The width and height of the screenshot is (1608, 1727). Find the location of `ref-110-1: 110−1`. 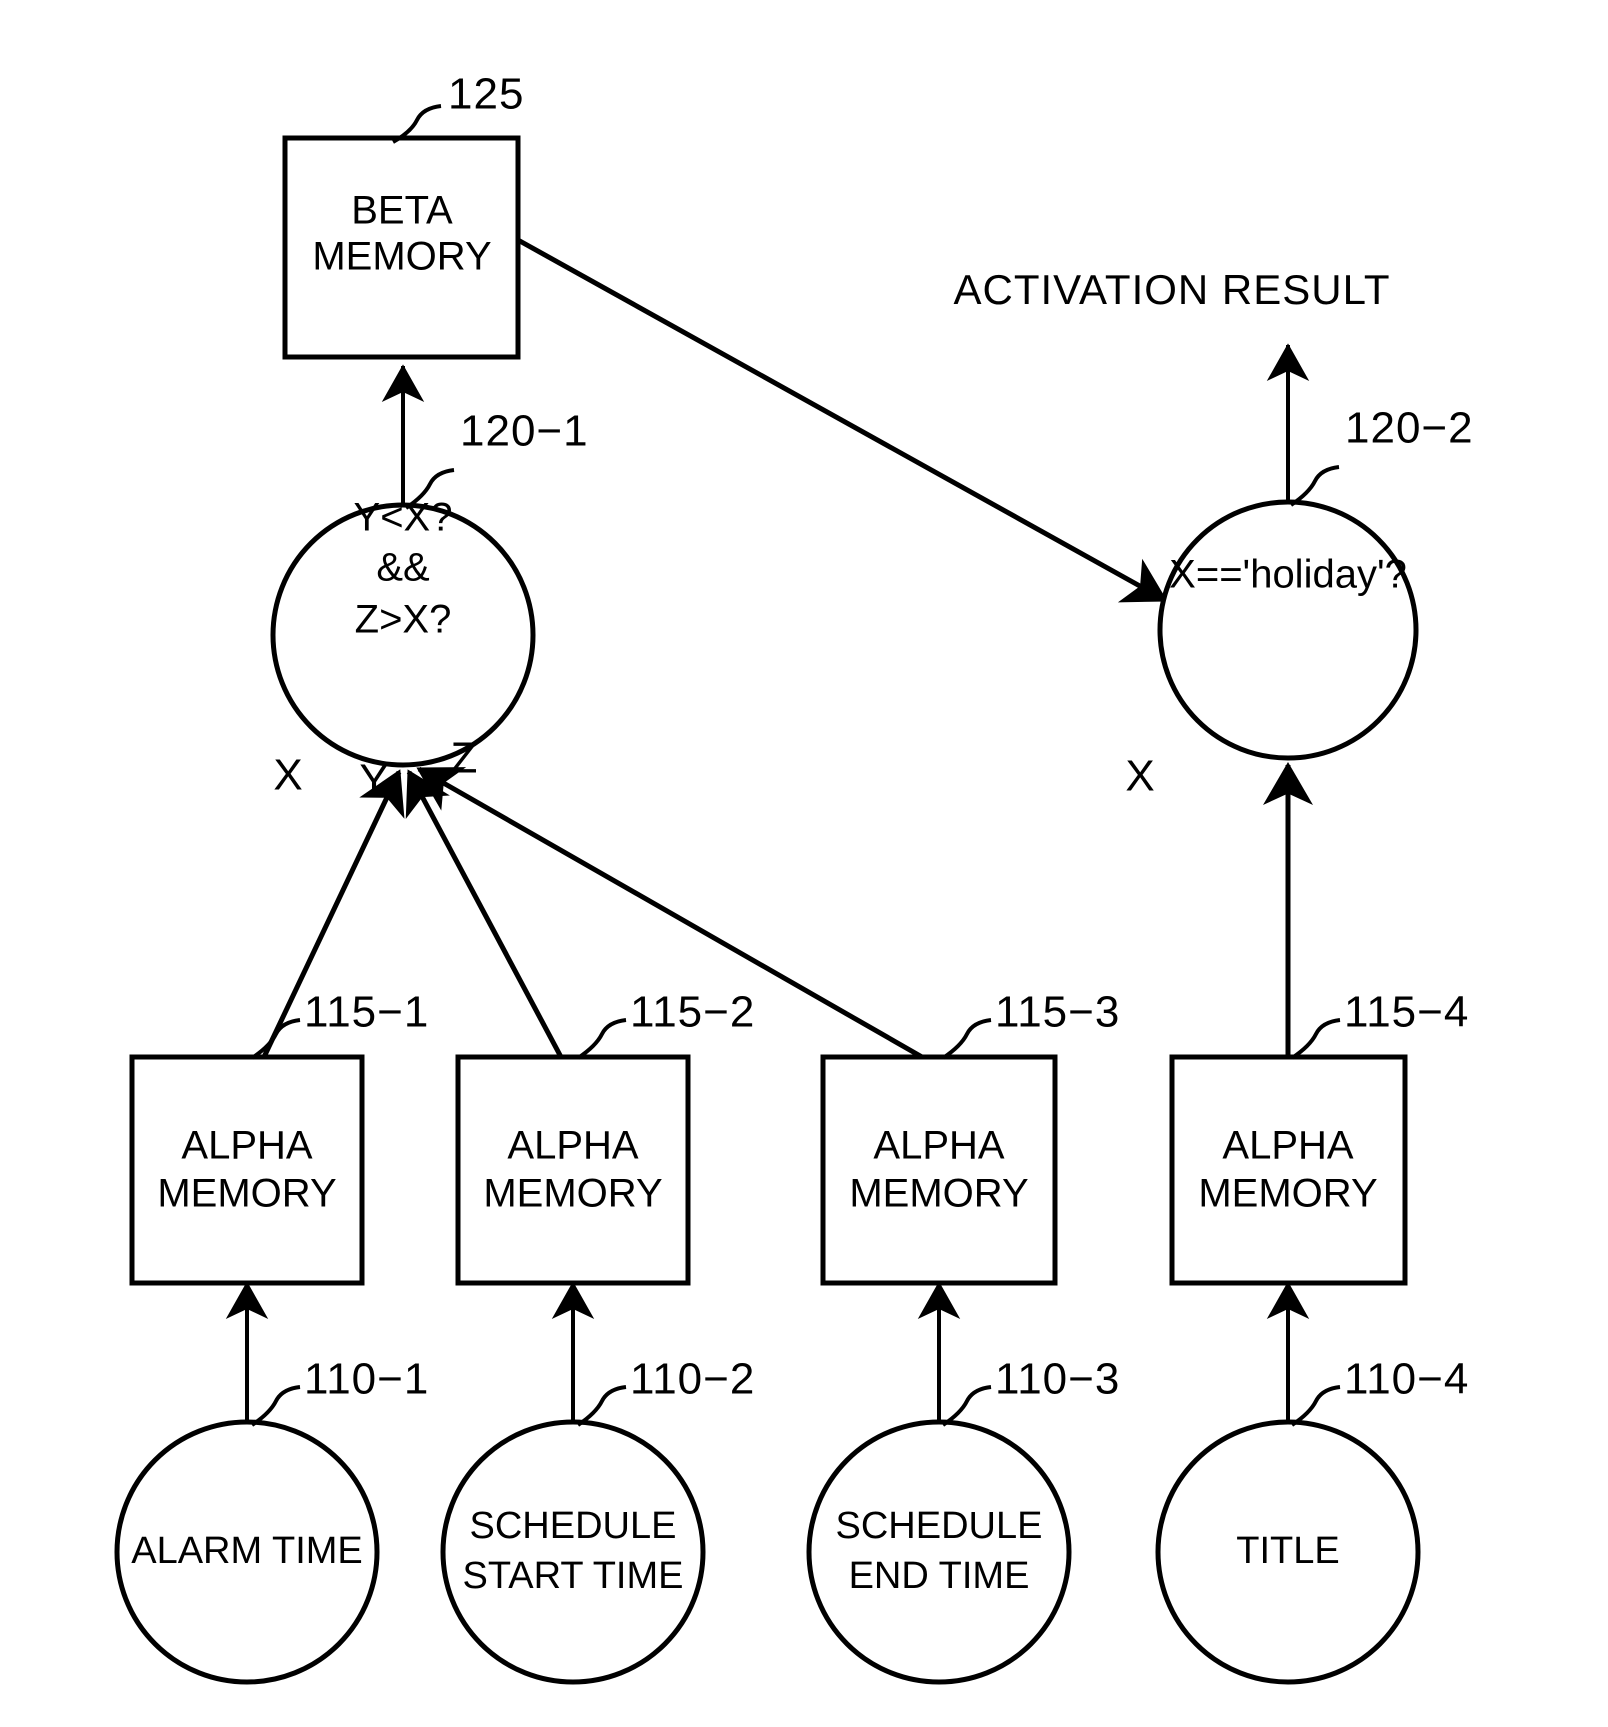

ref-110-1: 110−1 is located at coordinates (366, 1379).